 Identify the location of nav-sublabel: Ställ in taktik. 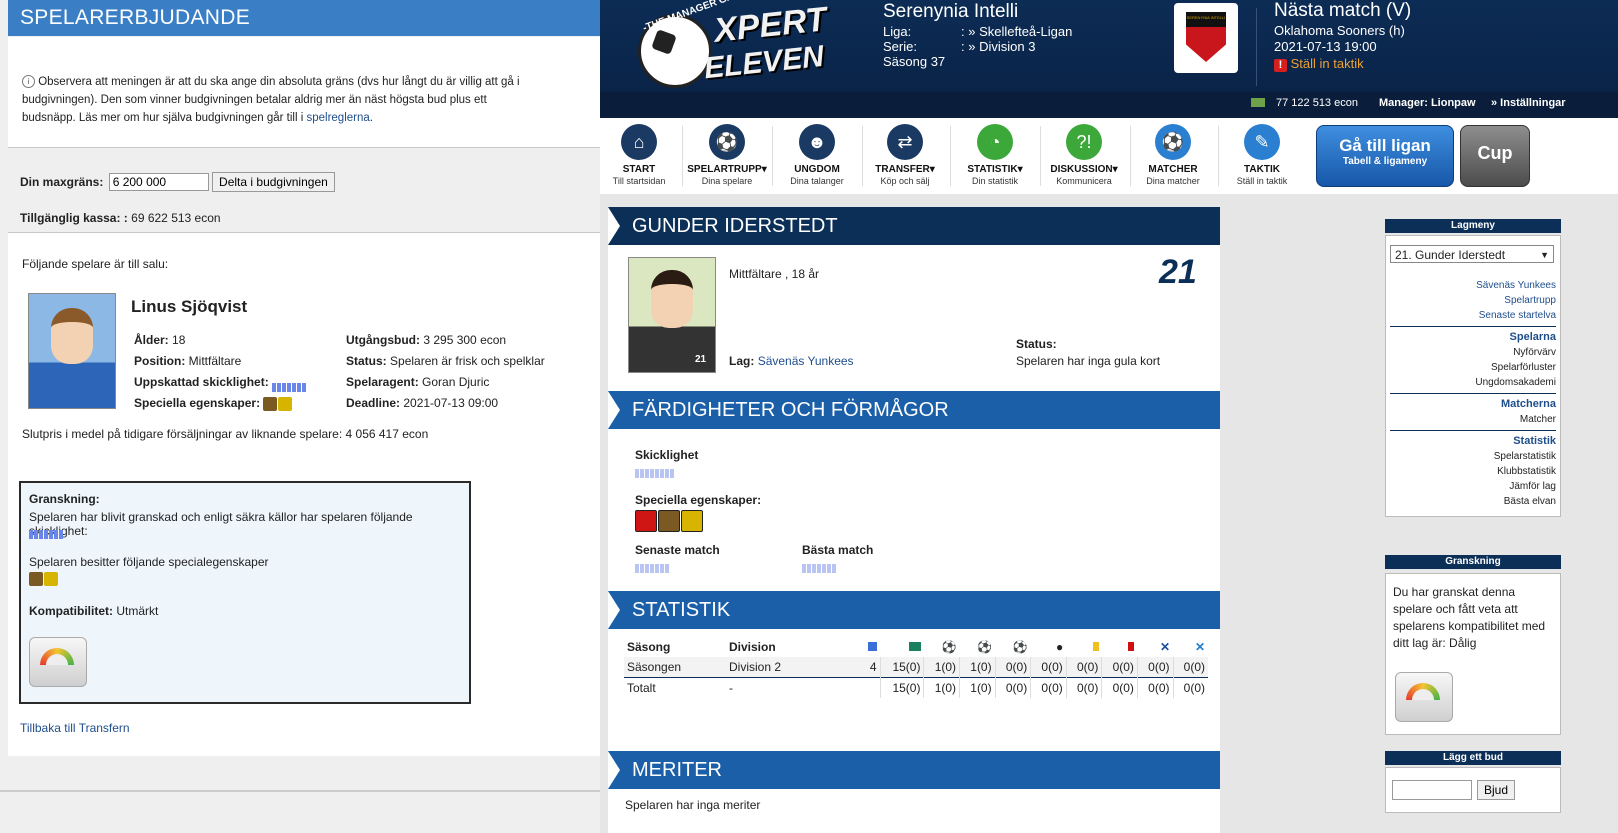
(1262, 181).